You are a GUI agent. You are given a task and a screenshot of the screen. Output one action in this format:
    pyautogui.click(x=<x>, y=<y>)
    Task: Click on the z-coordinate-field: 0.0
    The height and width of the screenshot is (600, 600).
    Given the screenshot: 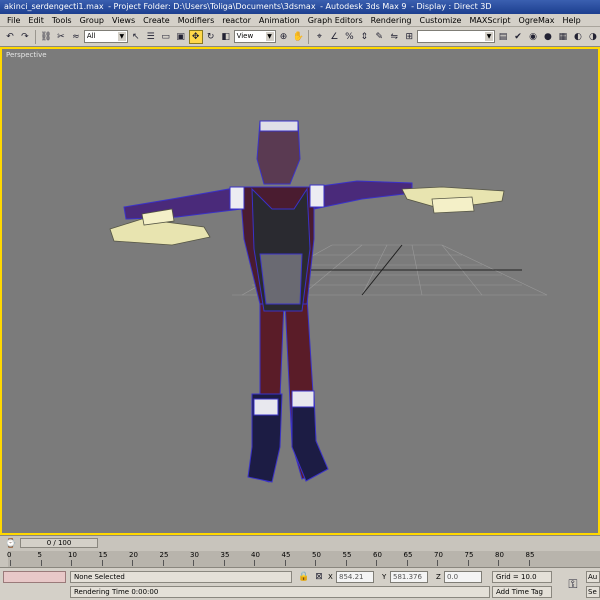 What is the action you would take?
    pyautogui.click(x=463, y=577)
    